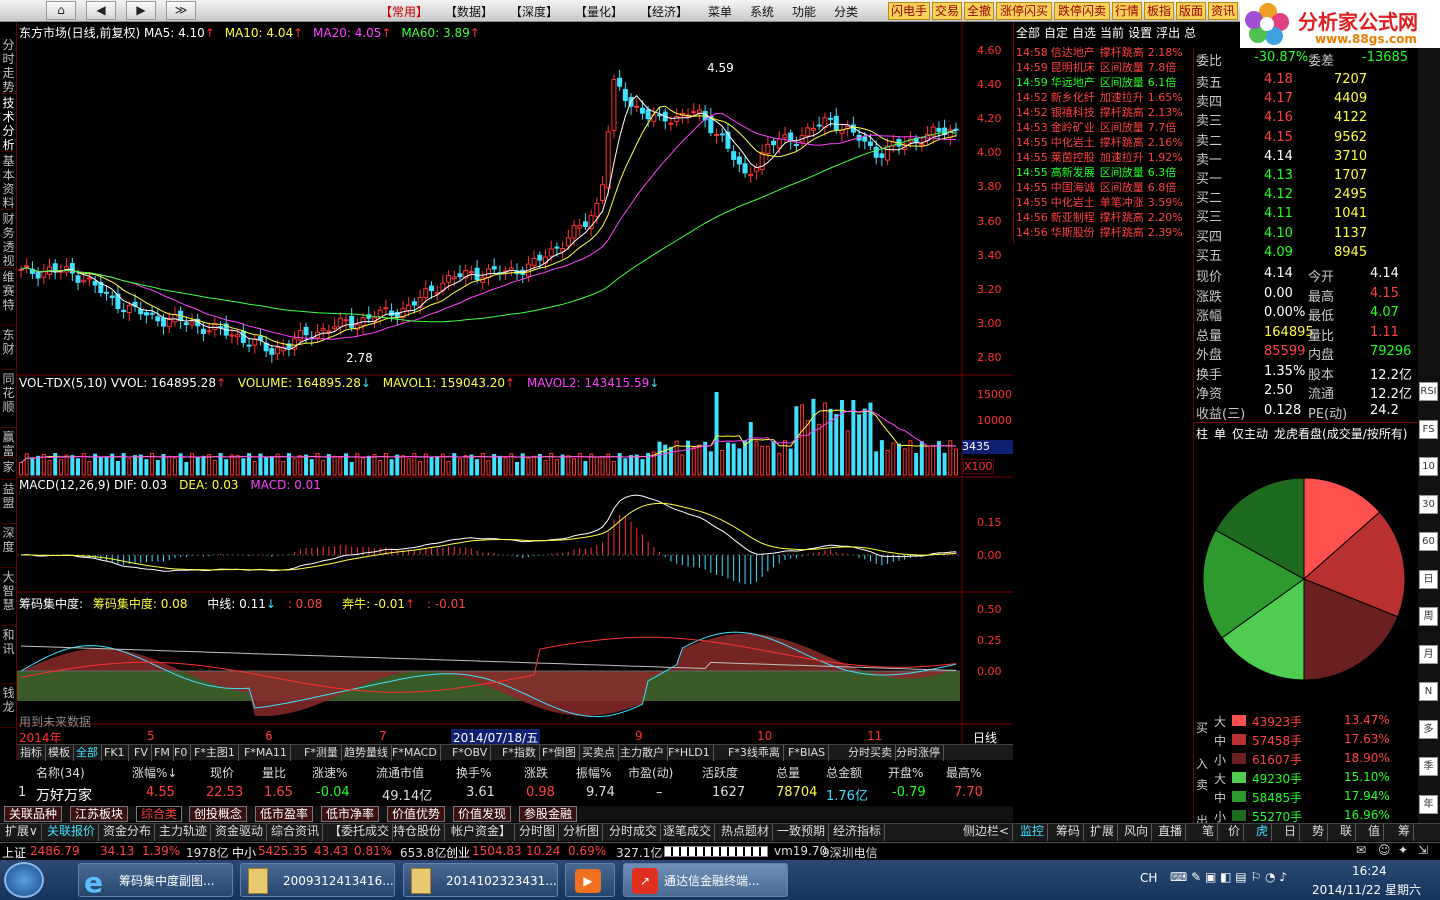 This screenshot has height=900, width=1440. I want to click on side-icon-6: 周, so click(1428, 616).